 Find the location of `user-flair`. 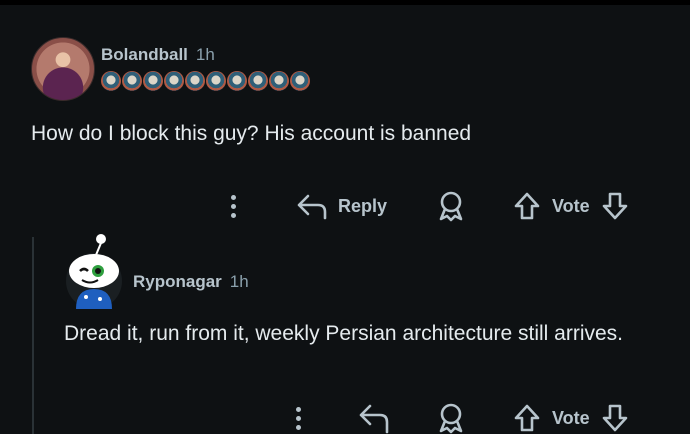

user-flair is located at coordinates (205, 82).